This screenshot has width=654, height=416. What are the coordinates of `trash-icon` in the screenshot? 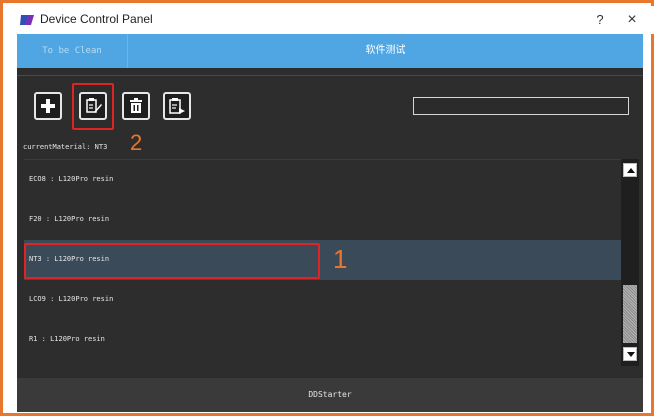 It's located at (136, 105).